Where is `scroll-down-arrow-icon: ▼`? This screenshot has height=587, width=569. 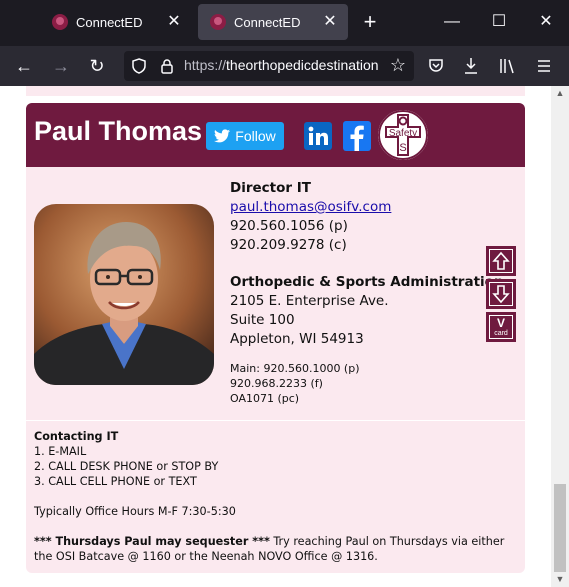 scroll-down-arrow-icon: ▼ is located at coordinates (560, 579).